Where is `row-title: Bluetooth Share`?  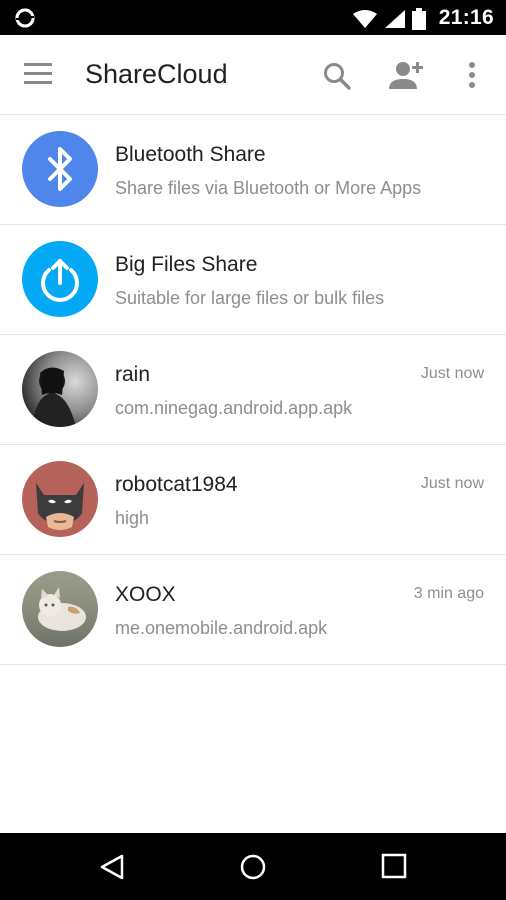
row-title: Bluetooth Share is located at coordinates (190, 154).